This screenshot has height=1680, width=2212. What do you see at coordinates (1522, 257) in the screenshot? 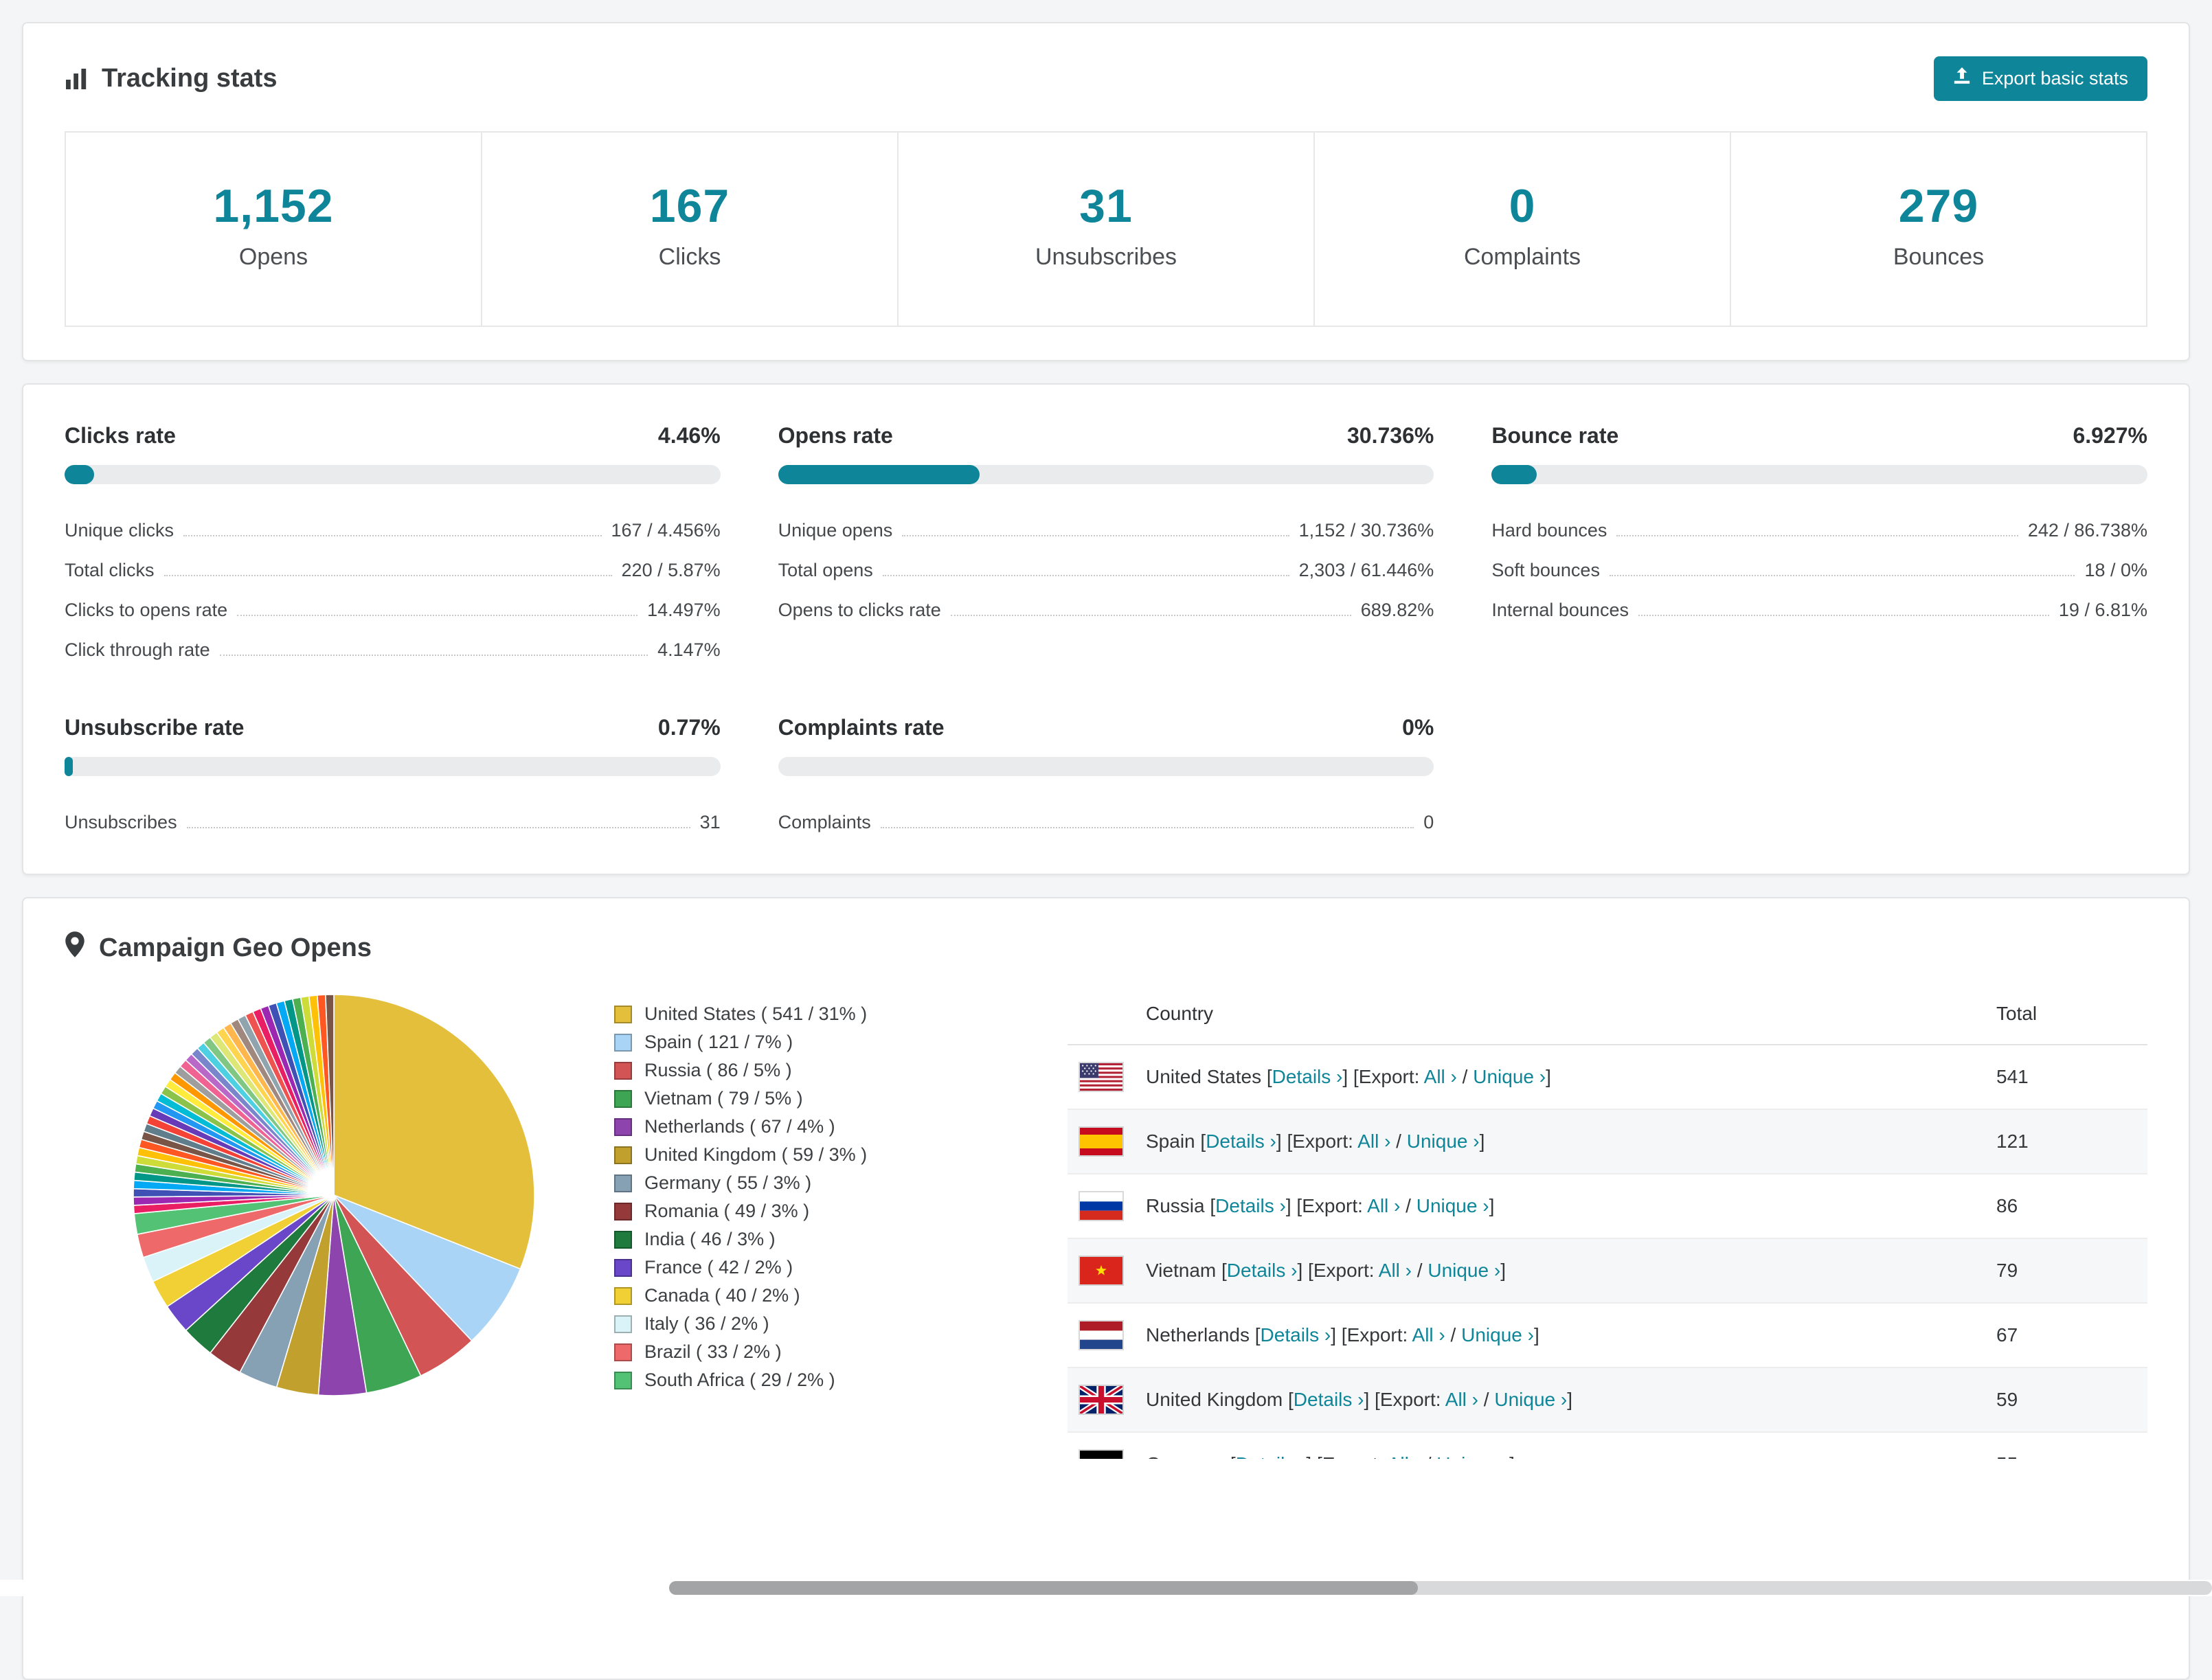
I see `stat-label: Complaints` at bounding box center [1522, 257].